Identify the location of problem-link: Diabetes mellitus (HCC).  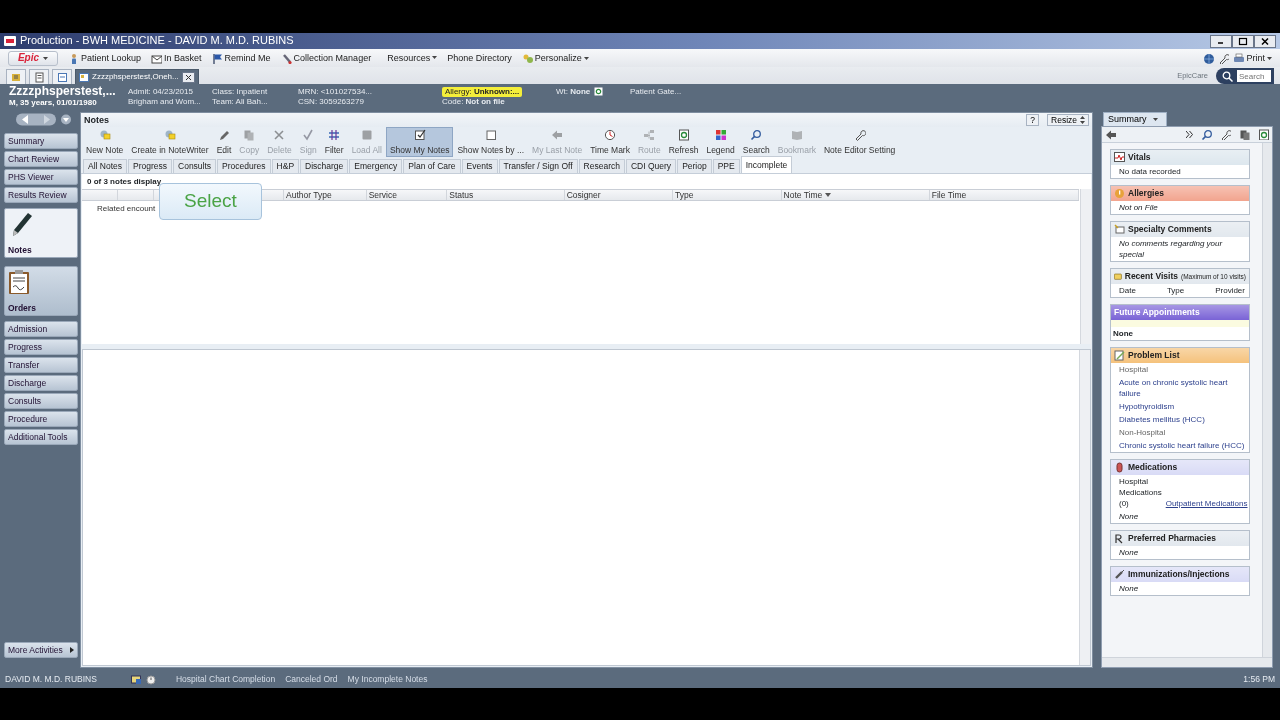
(1180, 419).